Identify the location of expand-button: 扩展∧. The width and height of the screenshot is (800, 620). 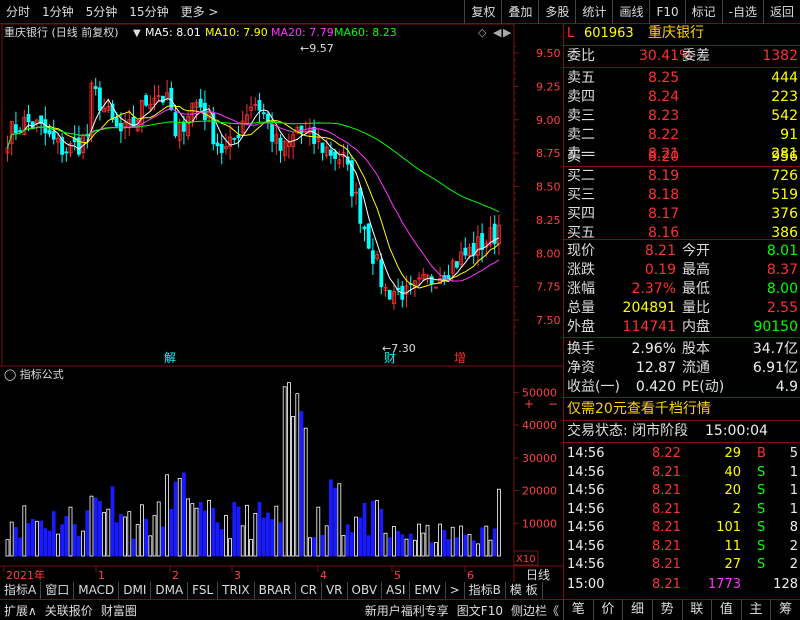
(20, 610).